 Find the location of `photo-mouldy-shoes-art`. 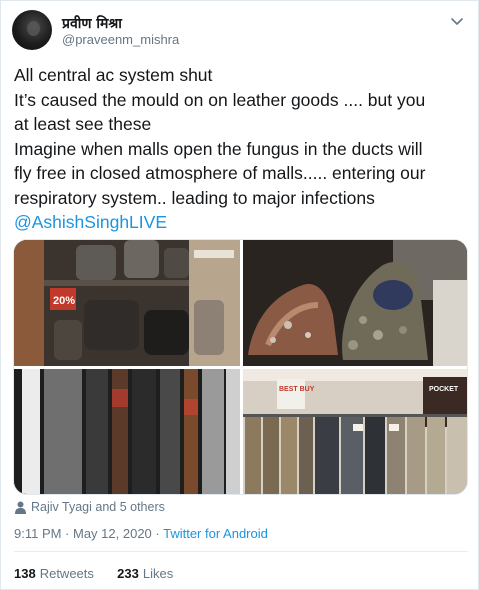

photo-mouldy-shoes-art is located at coordinates (355, 303).